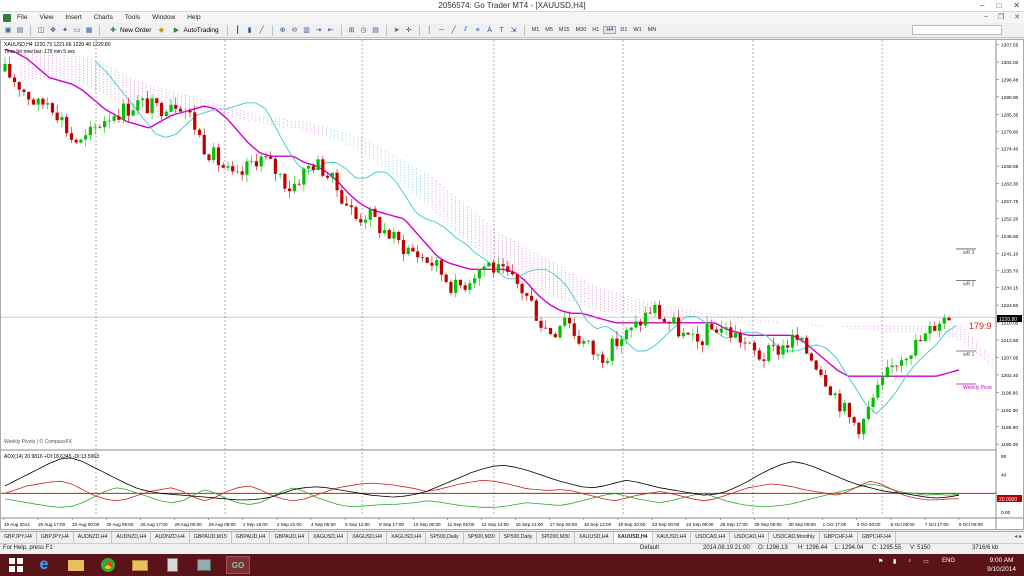 The width and height of the screenshot is (1024, 576). What do you see at coordinates (610, 30) in the screenshot?
I see `timeframe-h4: H4` at bounding box center [610, 30].